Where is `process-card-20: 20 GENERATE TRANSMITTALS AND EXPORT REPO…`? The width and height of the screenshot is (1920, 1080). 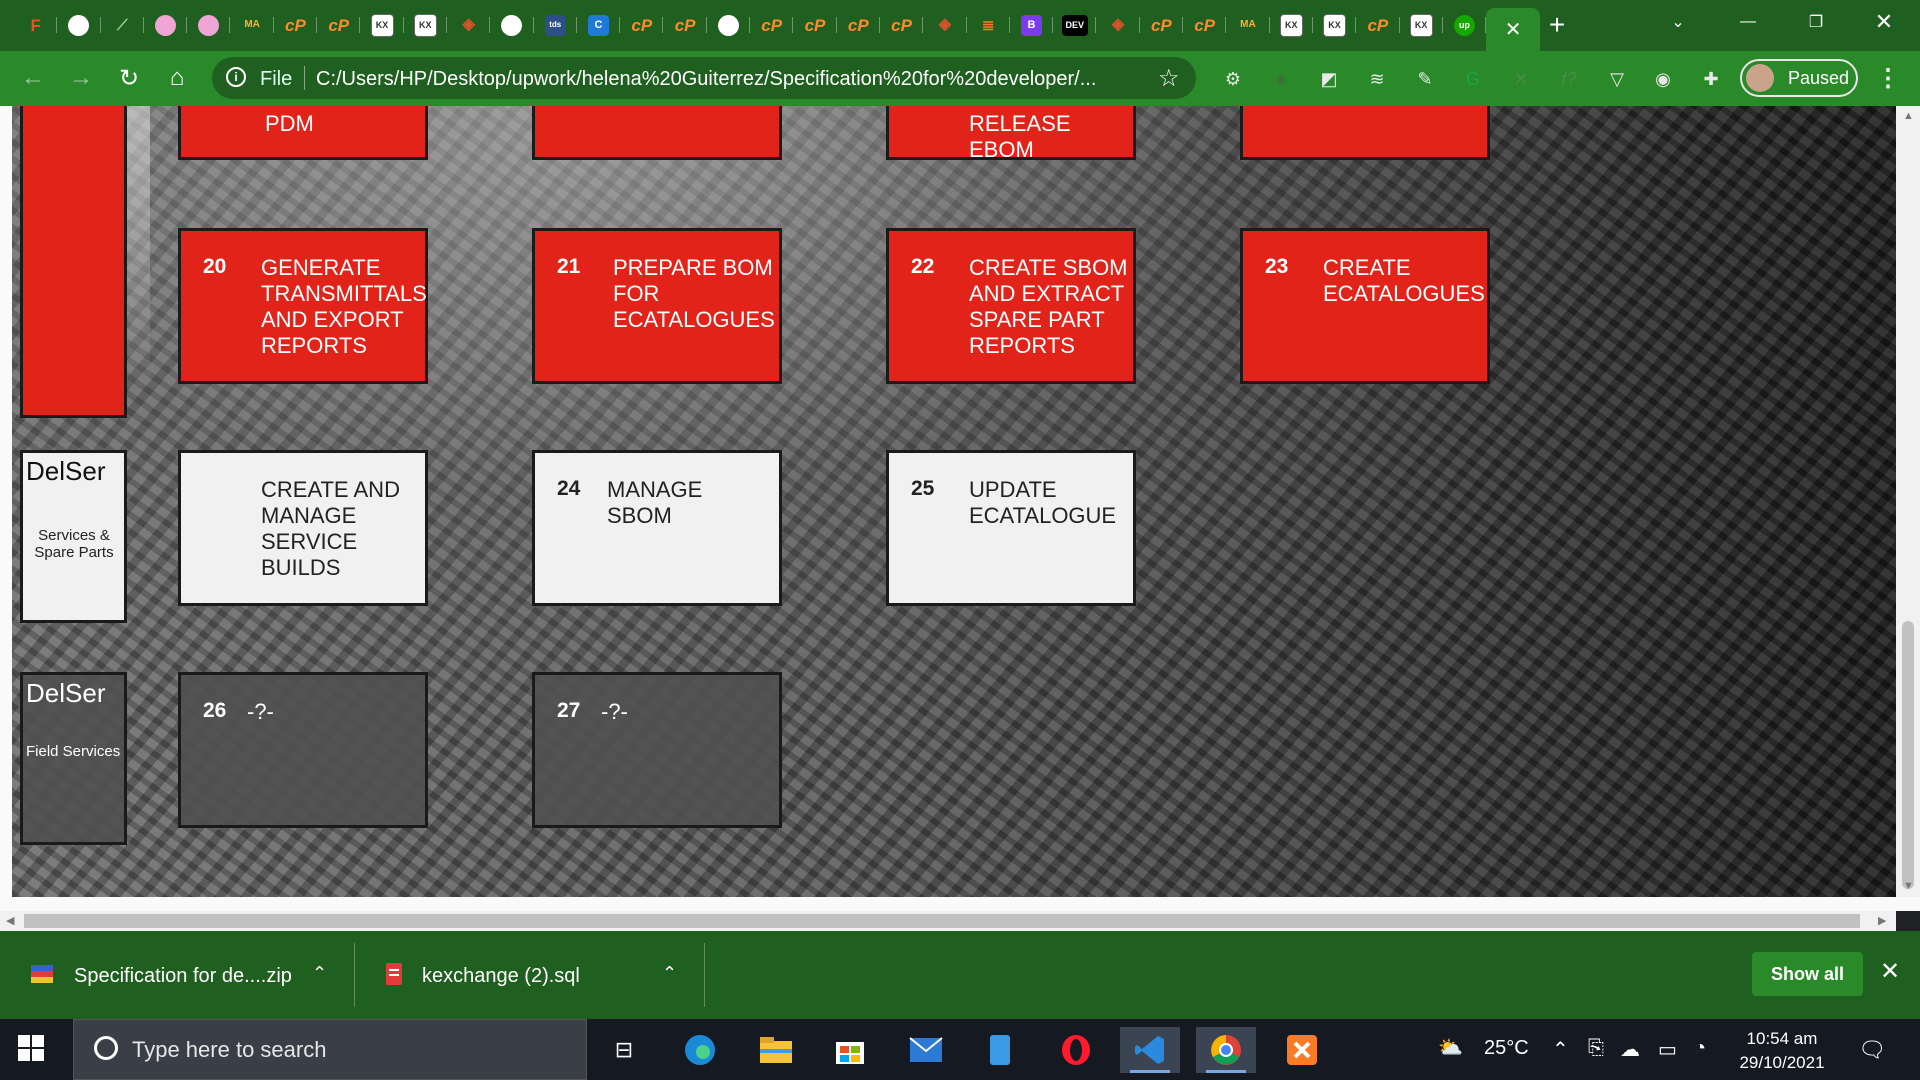
process-card-20: 20 GENERATE TRANSMITTALS AND EXPORT REPO… is located at coordinates (303, 306).